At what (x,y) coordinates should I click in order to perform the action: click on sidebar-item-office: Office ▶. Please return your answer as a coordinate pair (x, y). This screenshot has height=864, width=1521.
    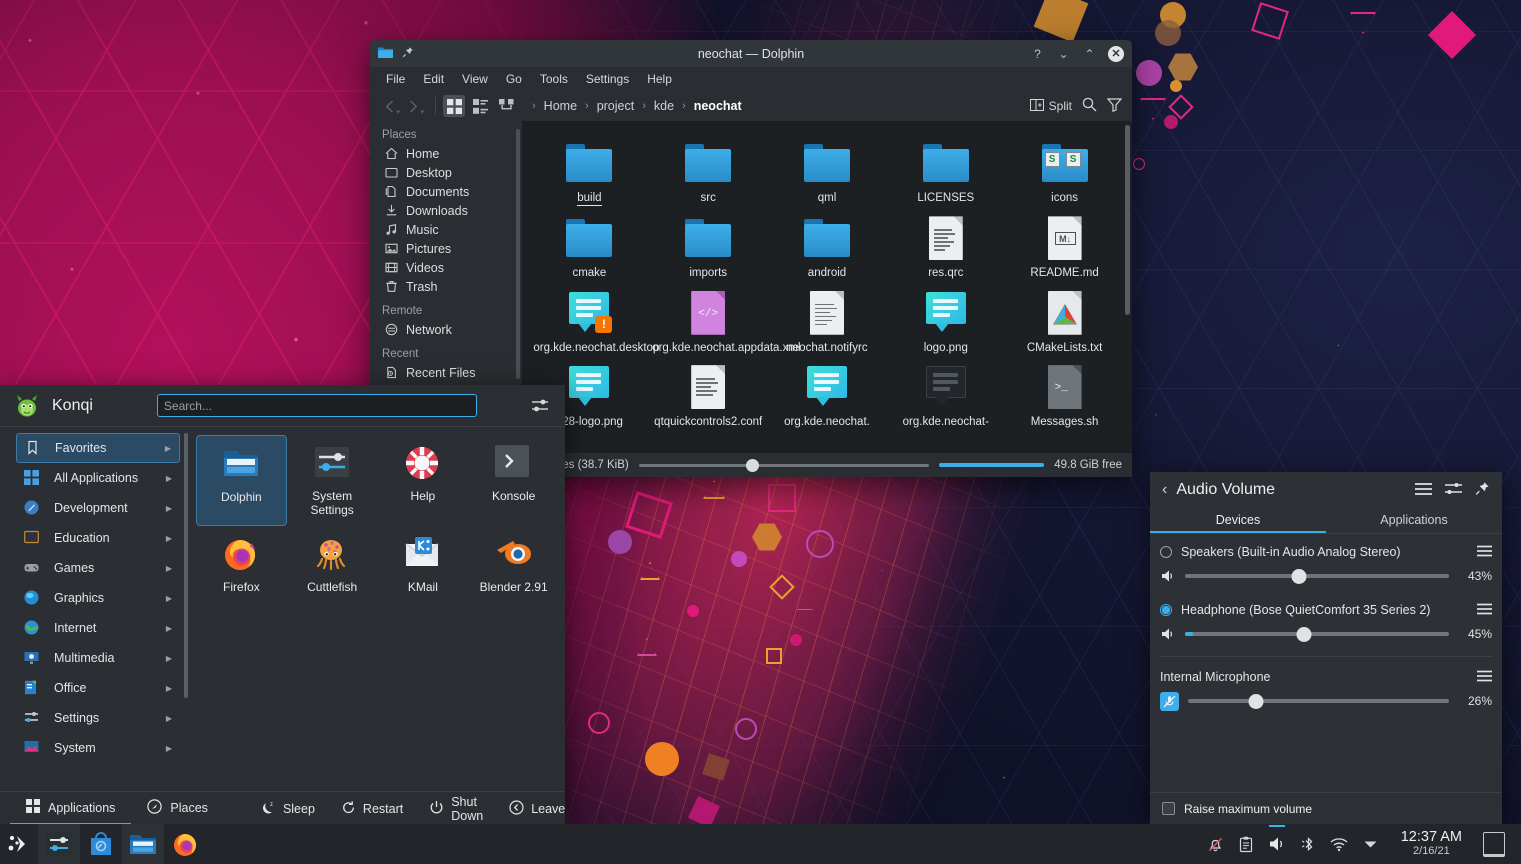
    Looking at the image, I should click on (98, 688).